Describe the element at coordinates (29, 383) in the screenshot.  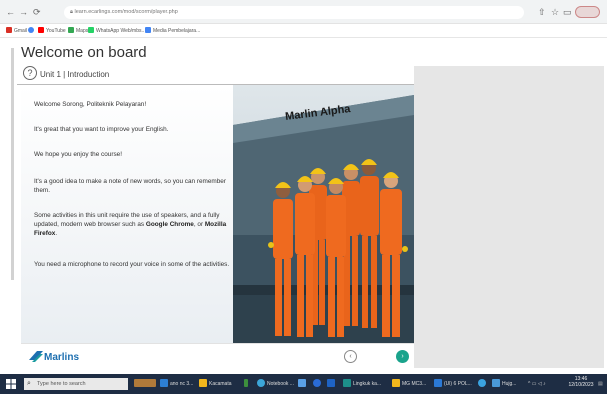
I see `search-icon: ⌕` at that location.